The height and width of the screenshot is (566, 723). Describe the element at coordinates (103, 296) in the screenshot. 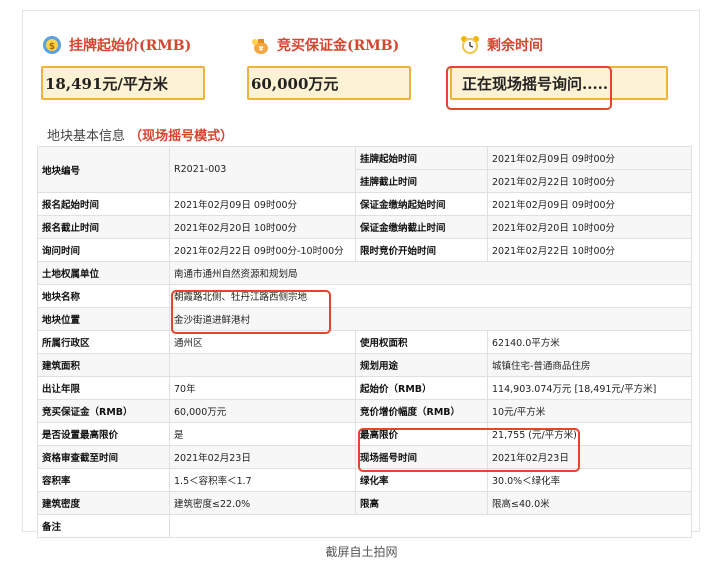

I see `table-key: 地块名称` at that location.